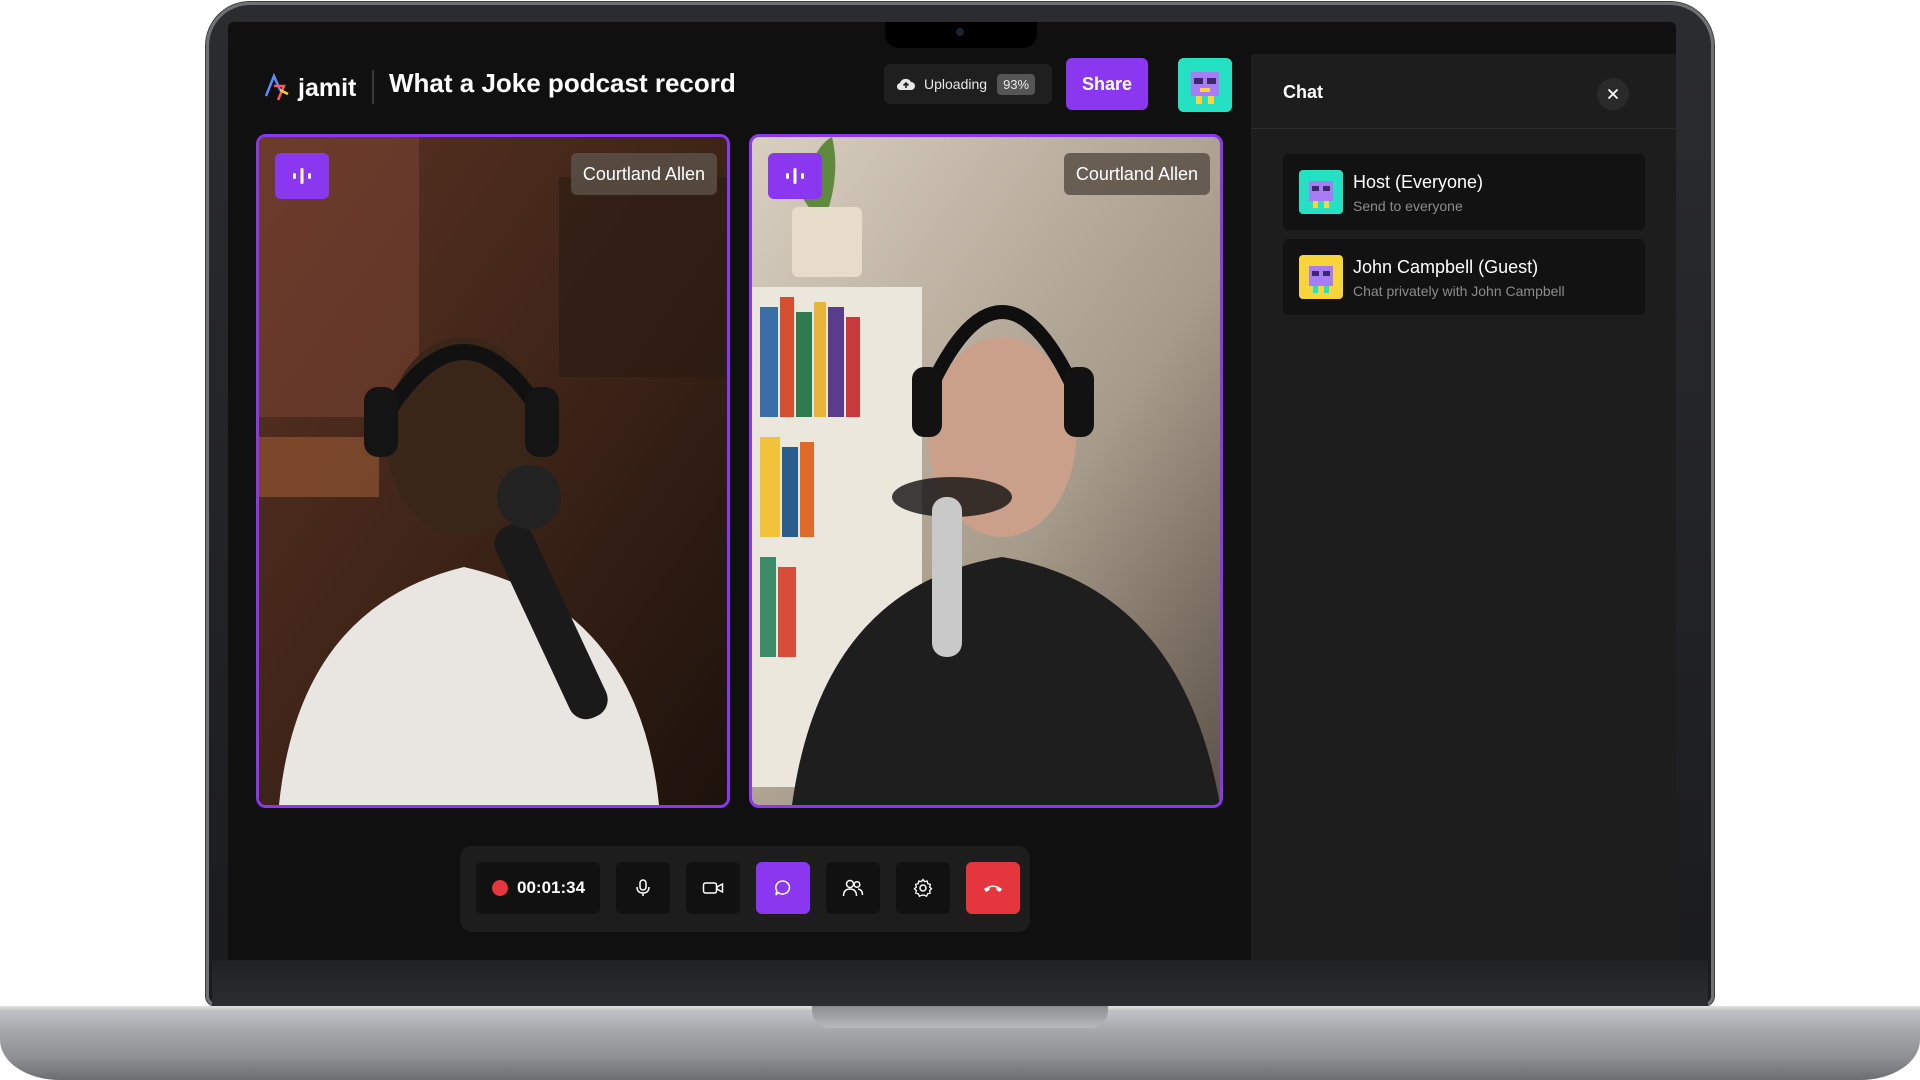 This screenshot has width=1920, height=1080. What do you see at coordinates (905, 84) in the screenshot?
I see `cloud-upload-icon` at bounding box center [905, 84].